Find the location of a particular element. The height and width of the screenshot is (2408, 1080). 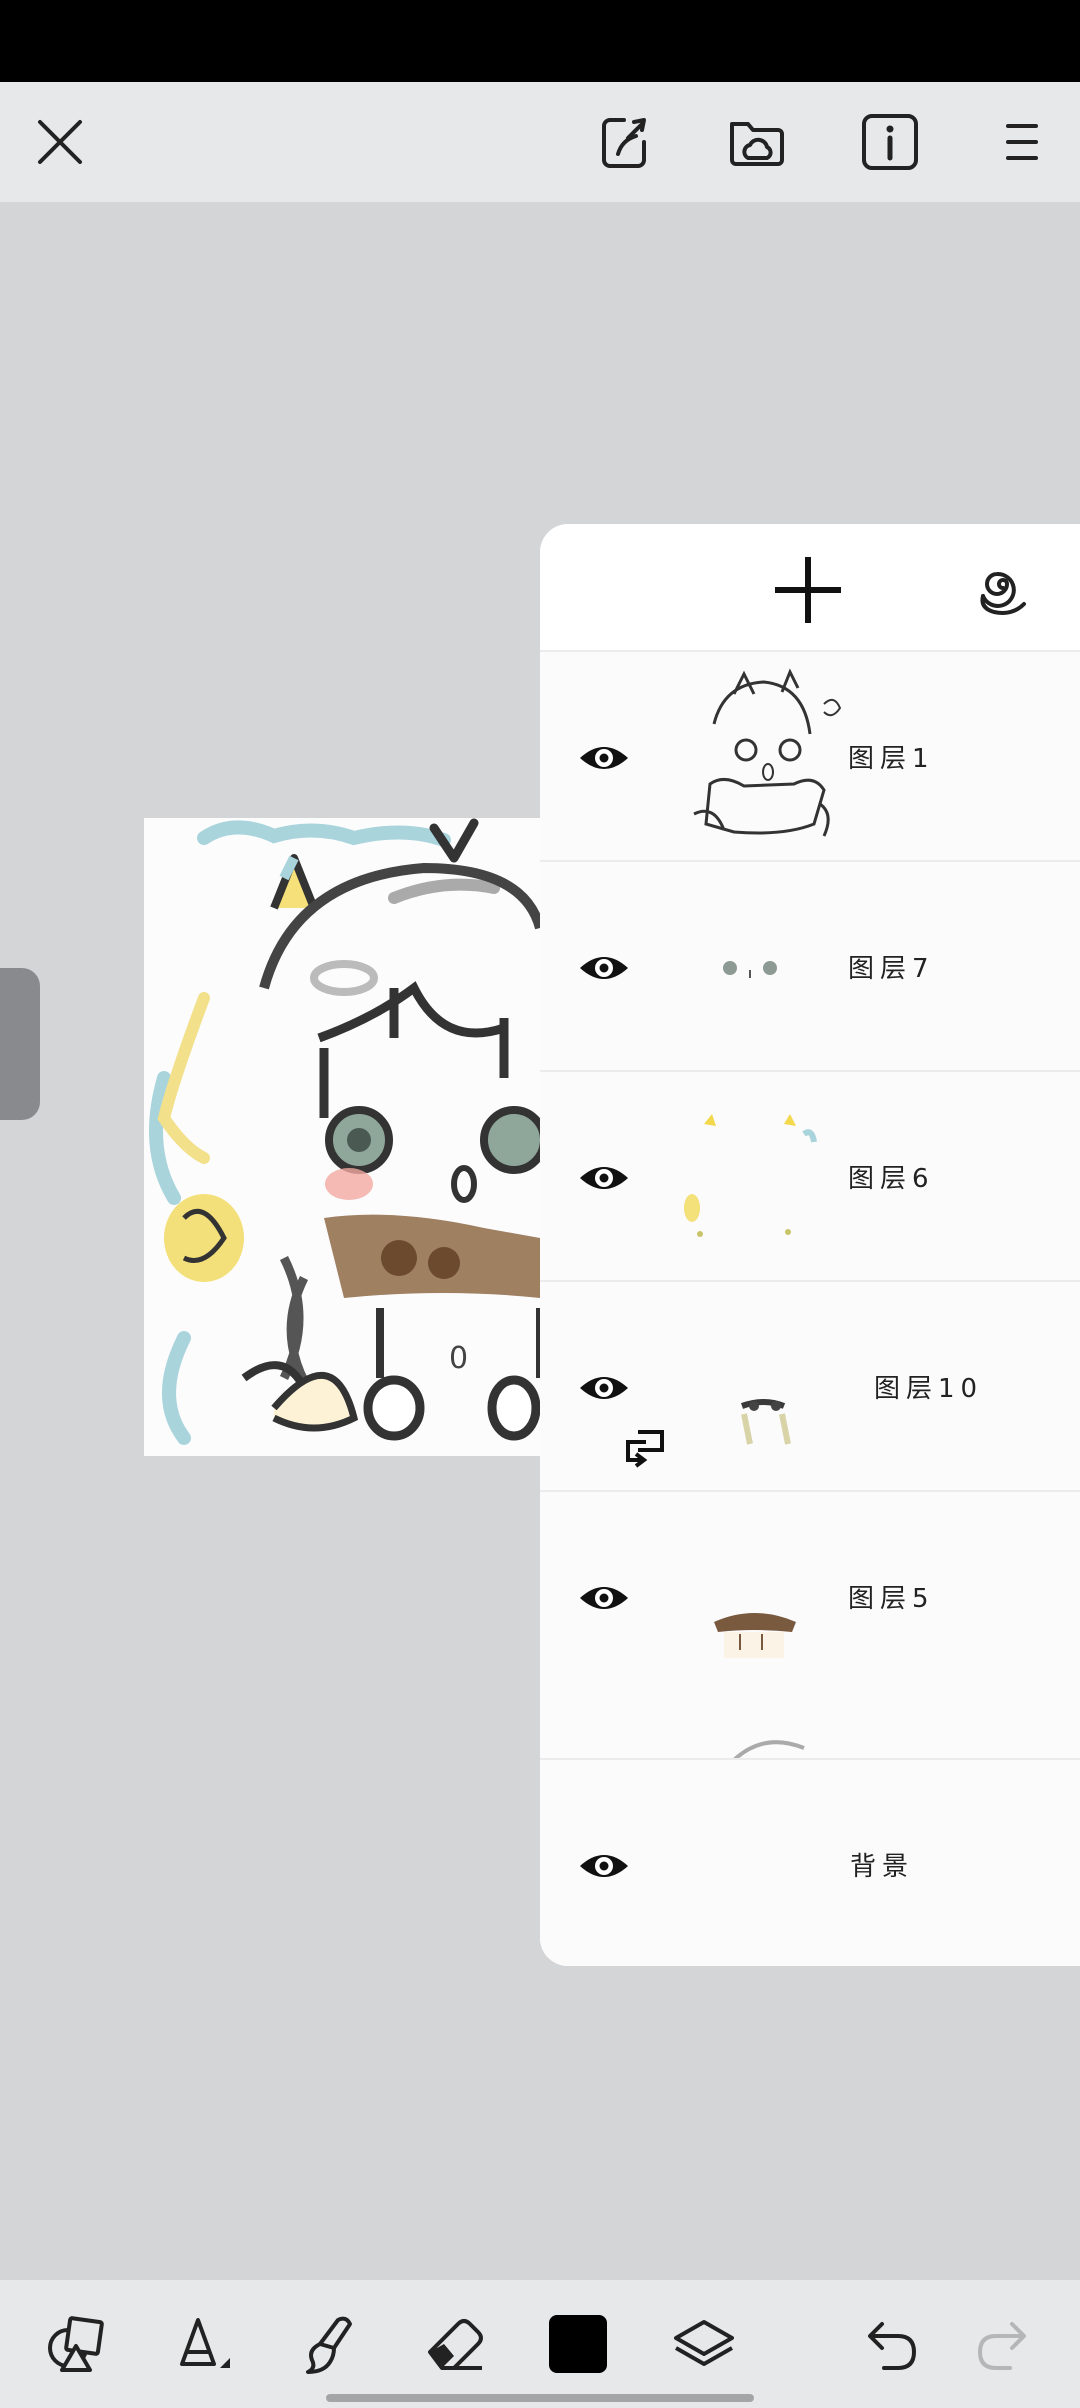

close-button is located at coordinates (60, 142).